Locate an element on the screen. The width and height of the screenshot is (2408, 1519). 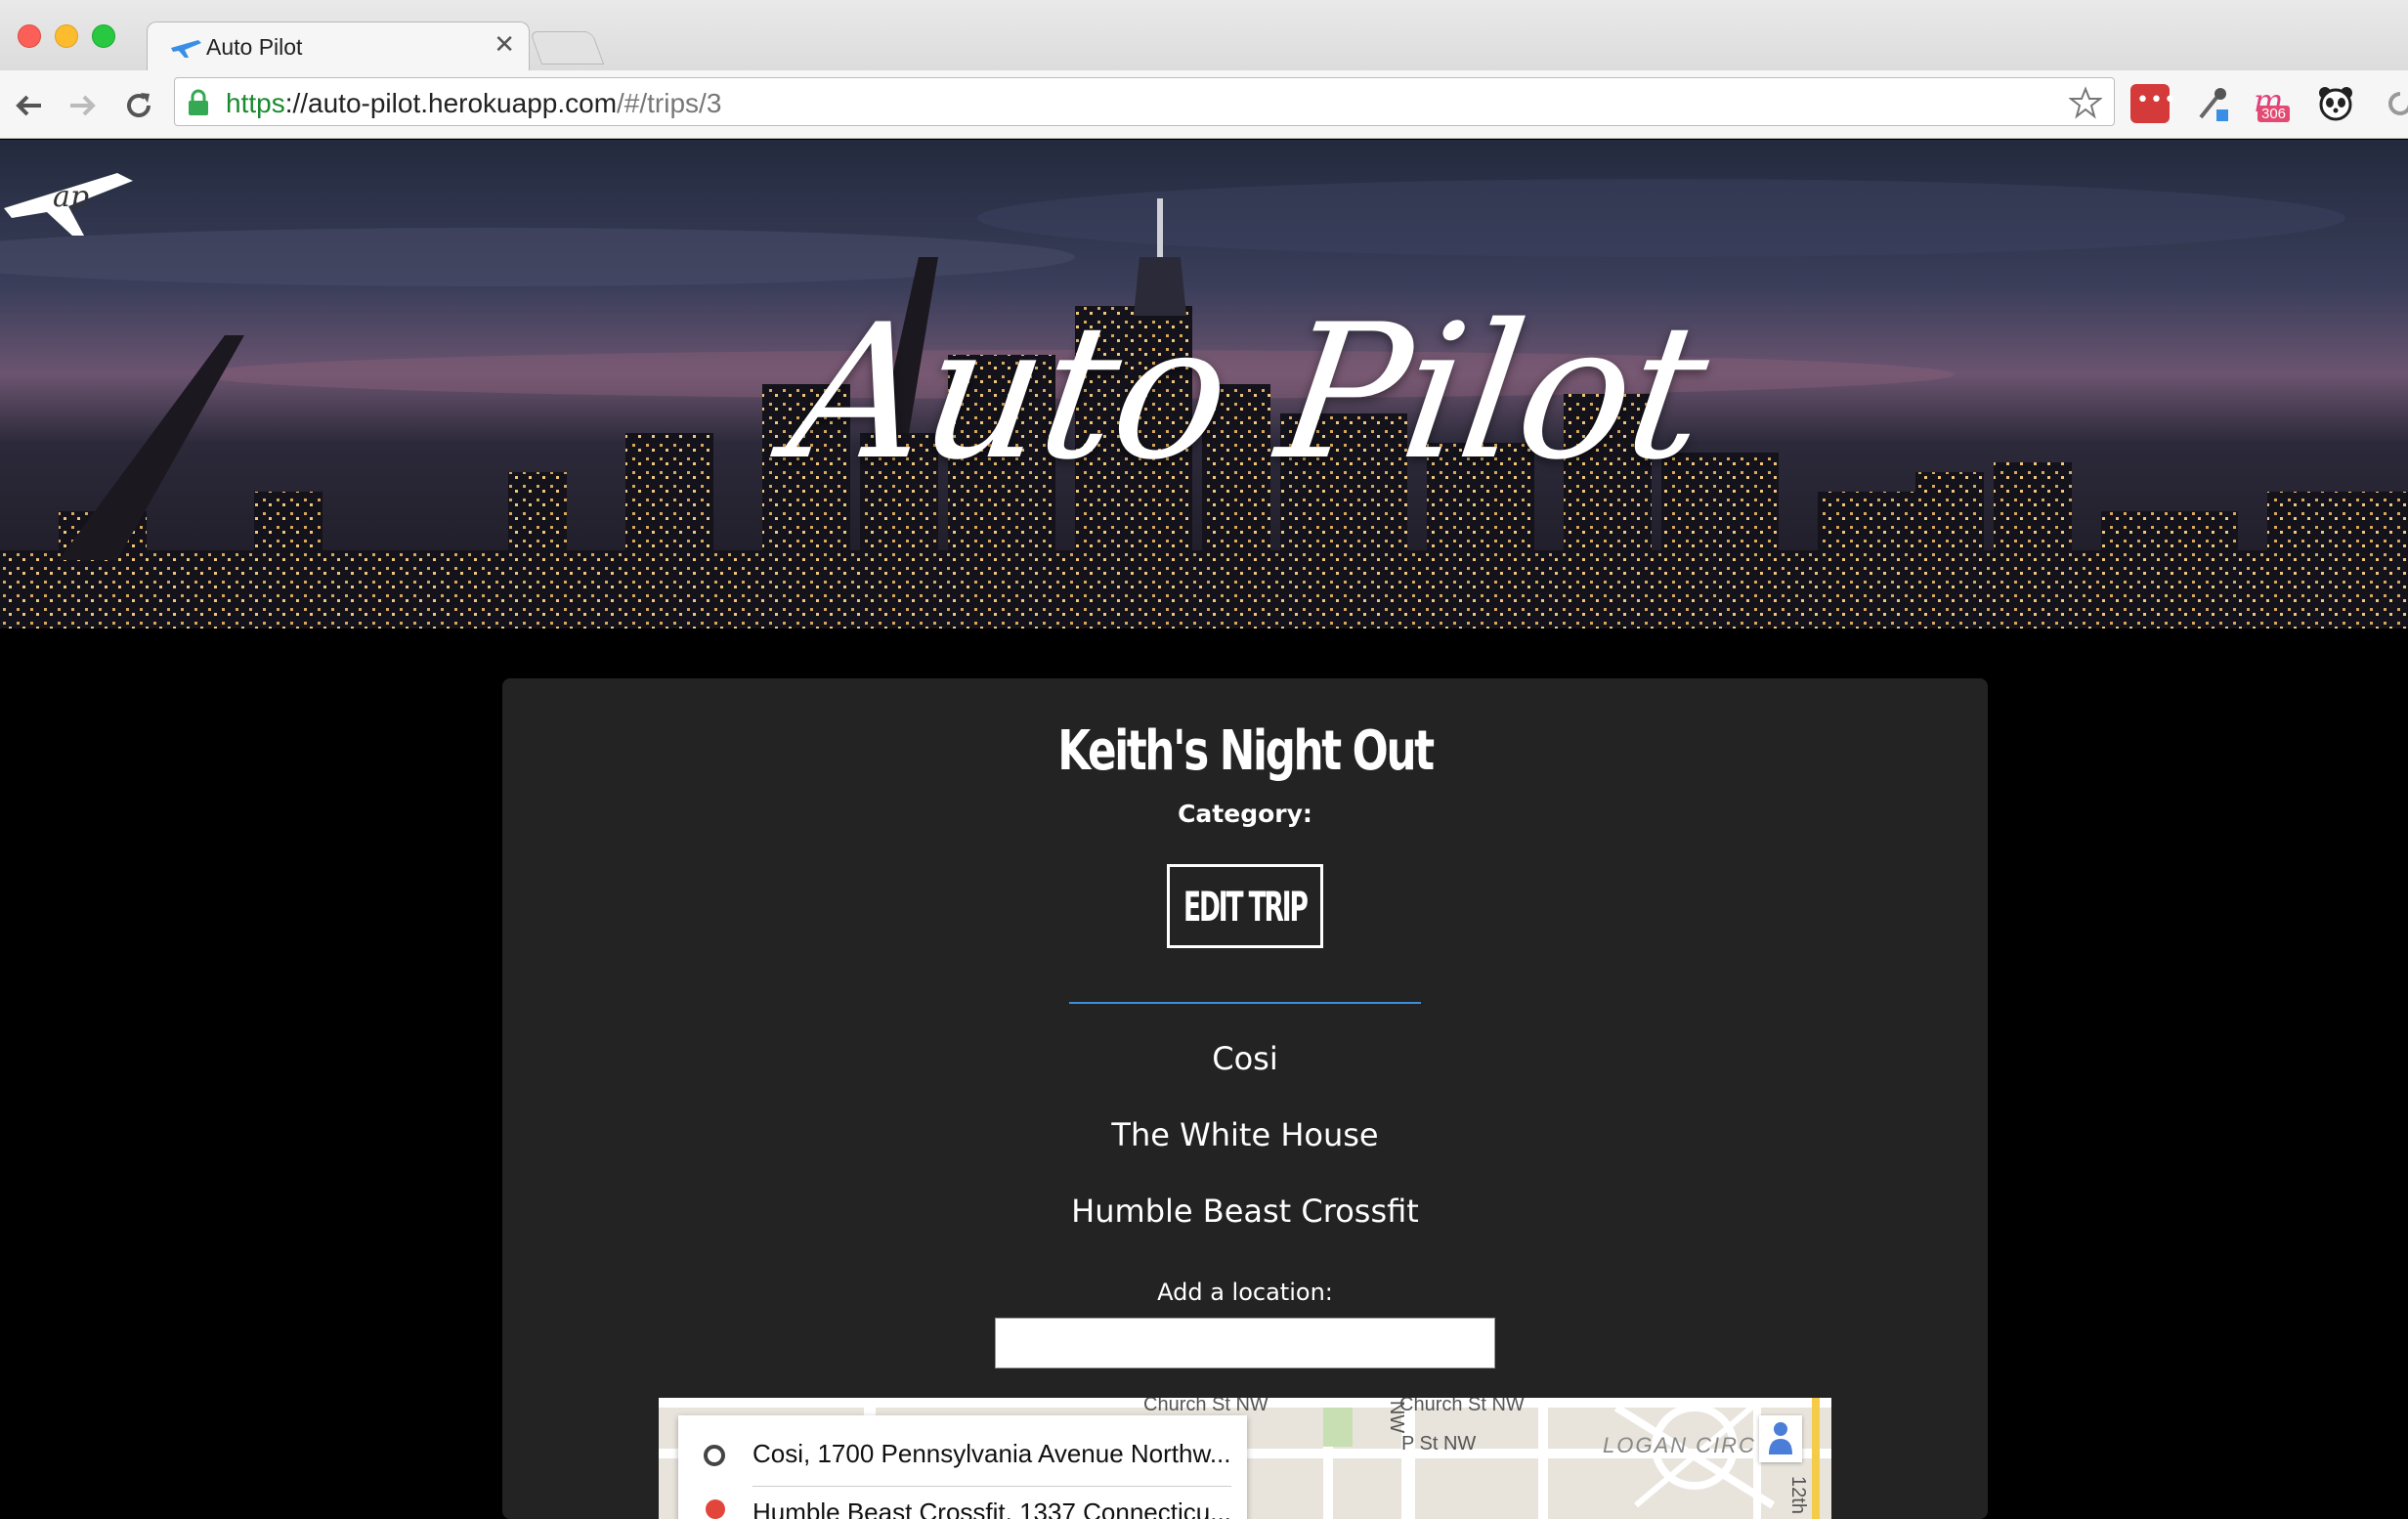
airplane-icon is located at coordinates (186, 49).